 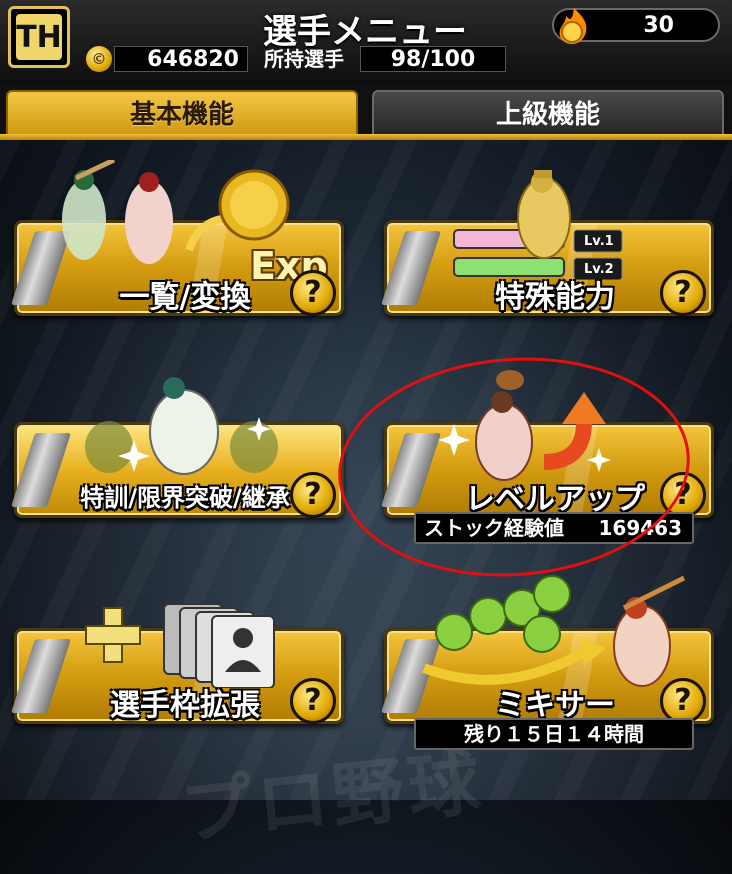 I want to click on team-logo-mark: TH, so click(x=39, y=37).